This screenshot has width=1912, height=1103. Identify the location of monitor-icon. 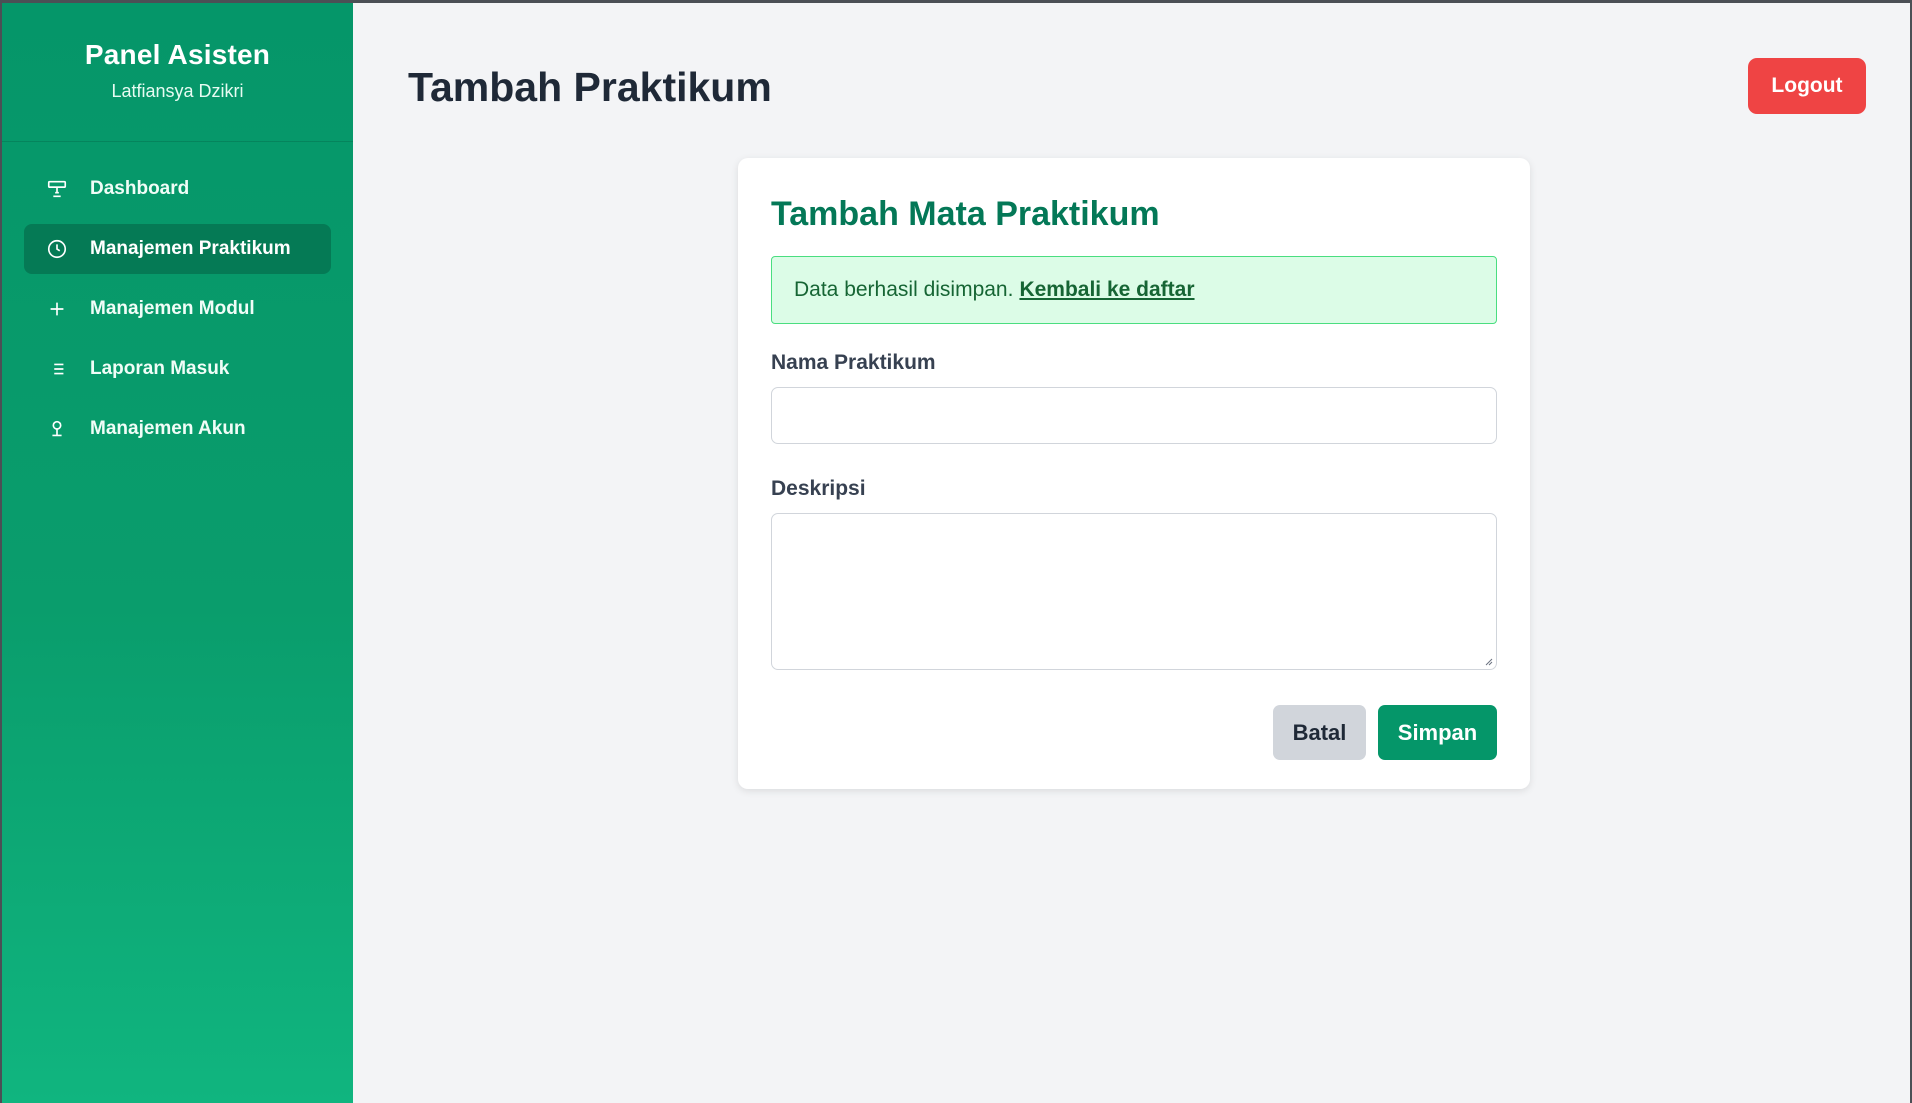
(57, 189).